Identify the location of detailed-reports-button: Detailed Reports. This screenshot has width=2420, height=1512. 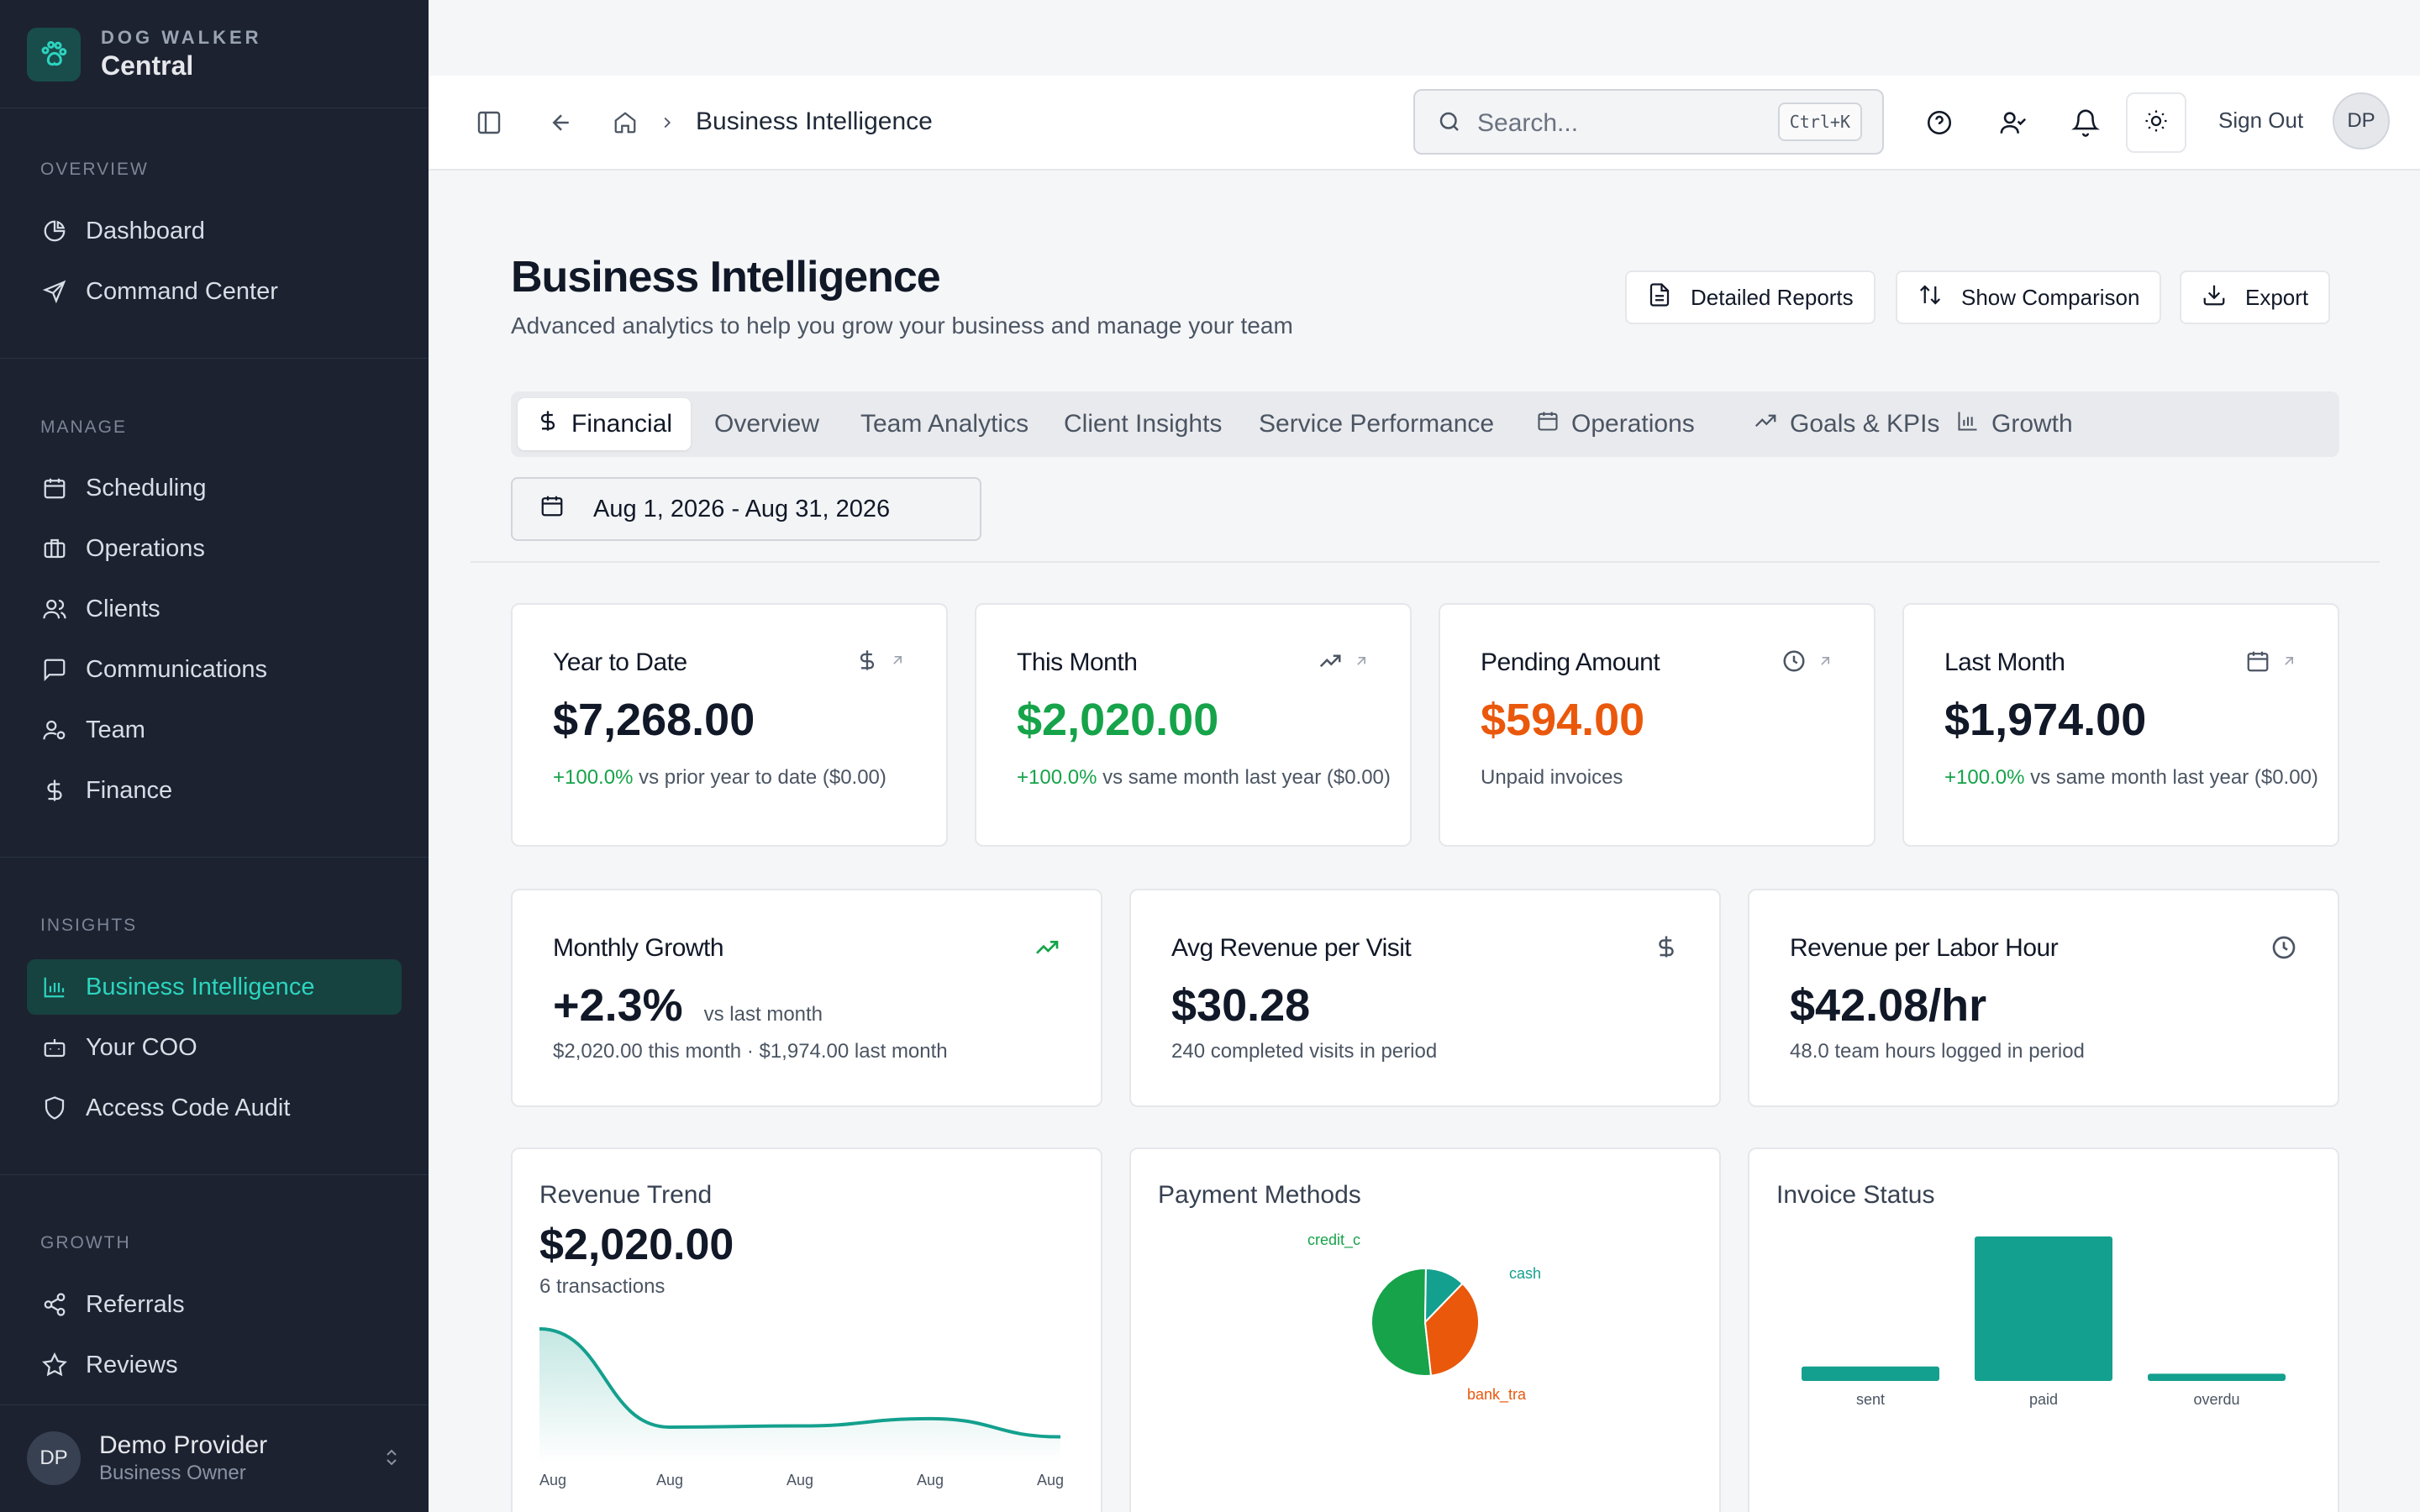
(1750, 297).